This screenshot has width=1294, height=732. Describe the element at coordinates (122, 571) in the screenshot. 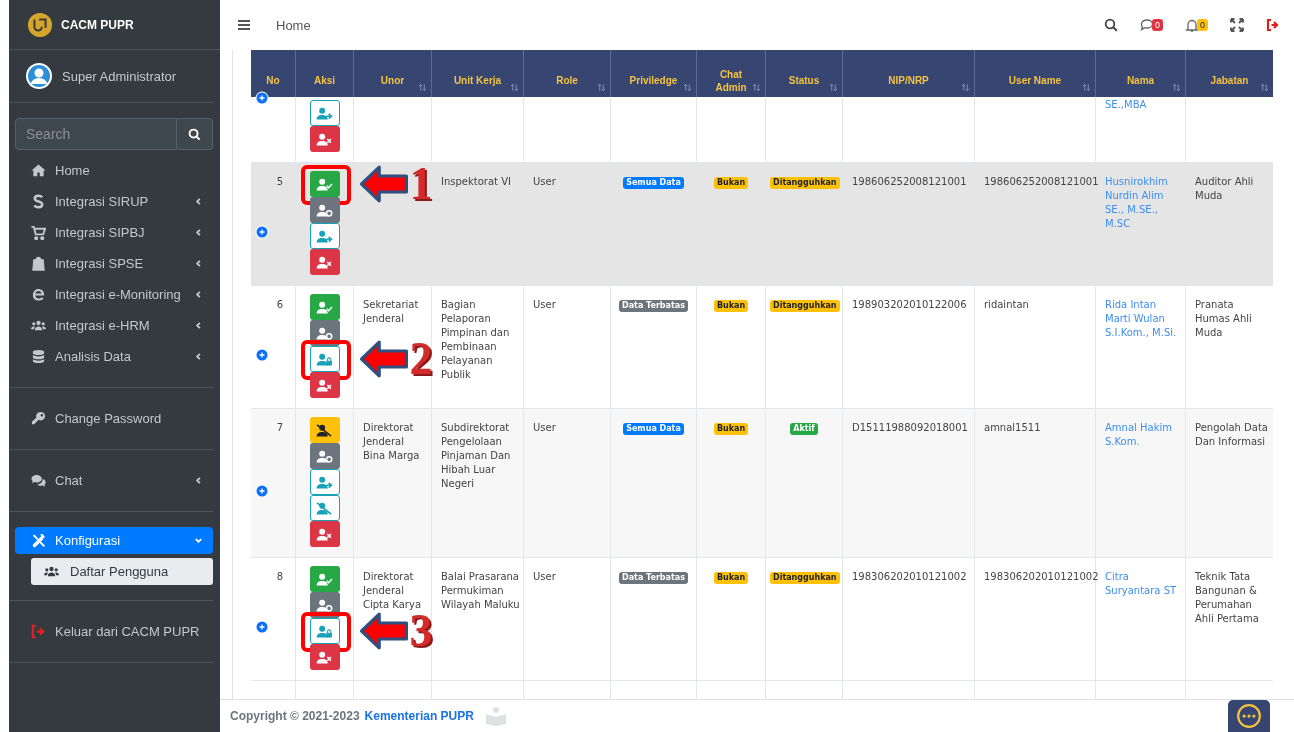

I see `sidebar-subitem: Daftar Pengguna` at that location.